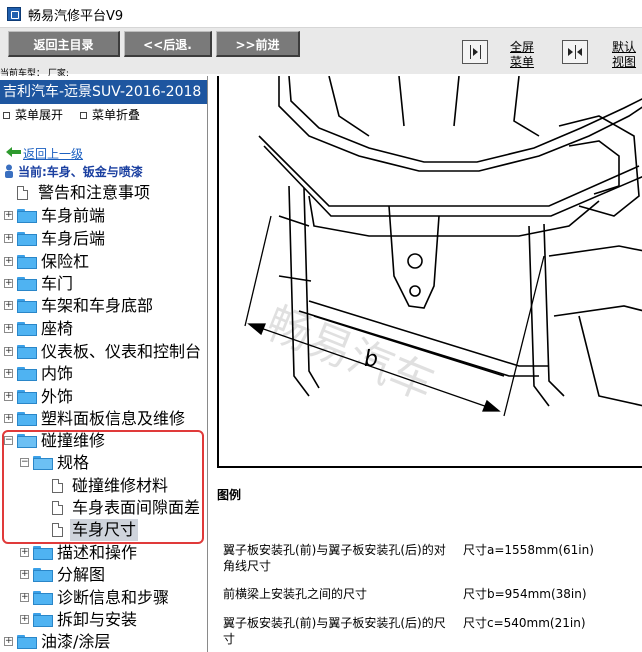 The width and height of the screenshot is (642, 652). Describe the element at coordinates (103, 92) in the screenshot. I see `vehicle-model-bar: 吉利汽车-远景SUV-2016-2018` at that location.